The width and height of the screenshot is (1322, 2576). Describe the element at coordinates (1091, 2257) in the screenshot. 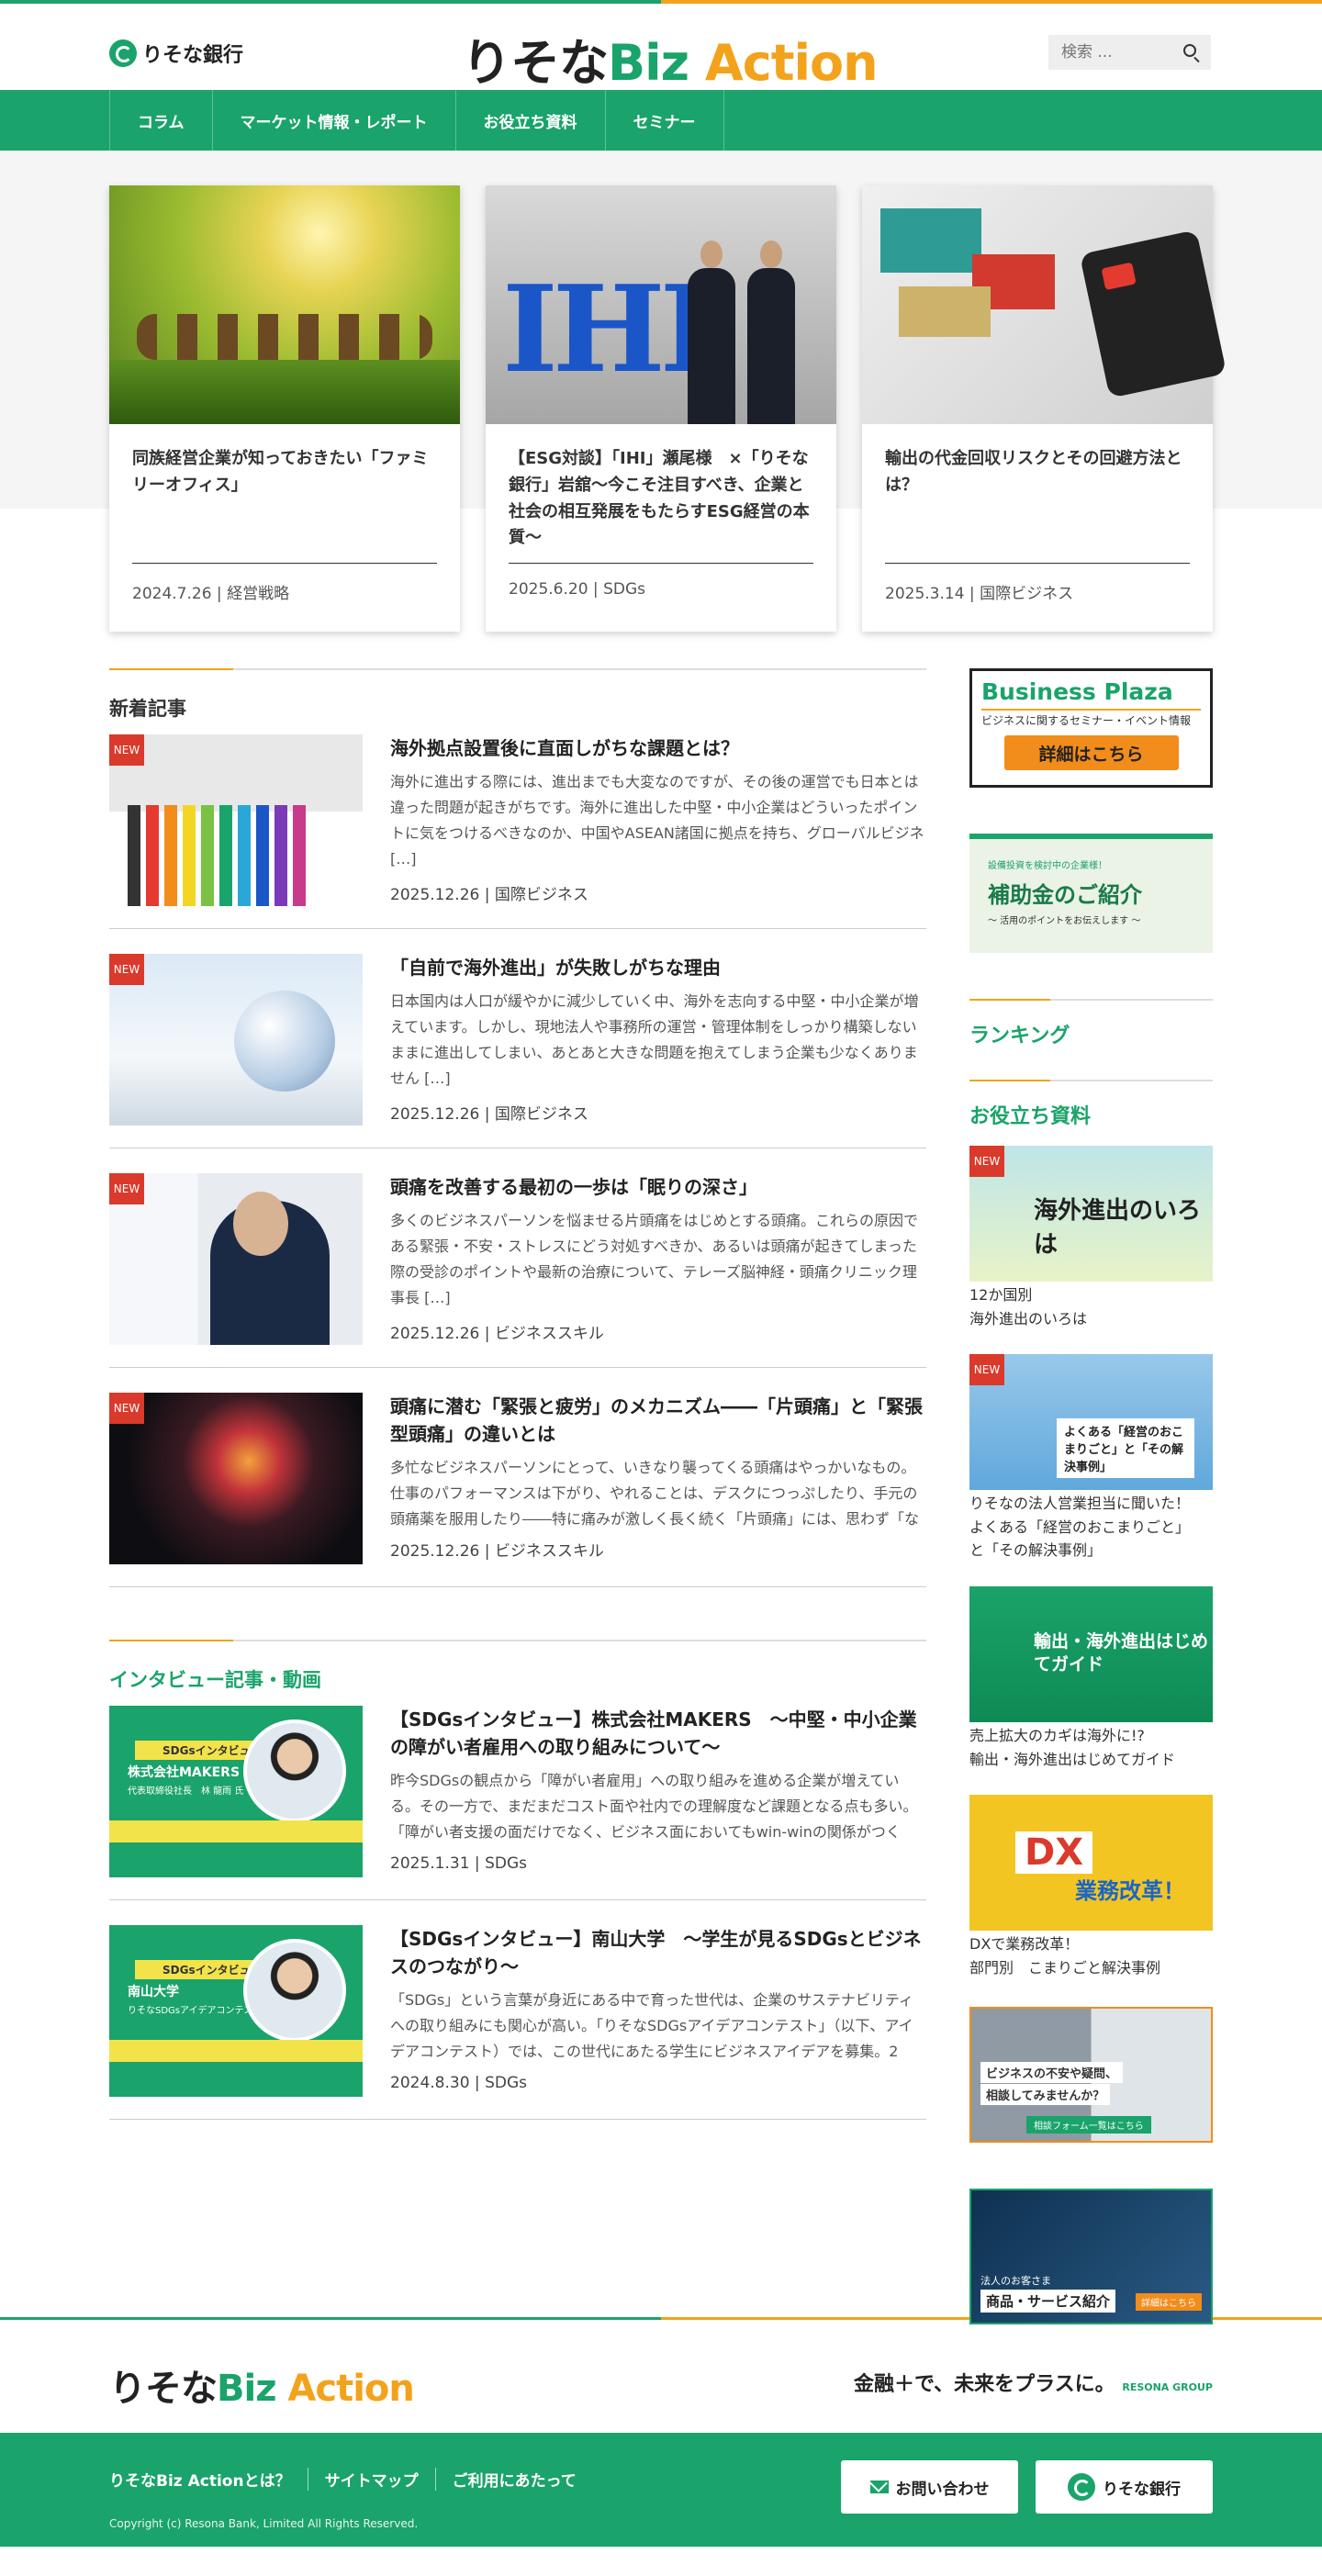

I see `products-banner: 法人のお客さま 商品・サービス紹介 詳細はこちら` at that location.